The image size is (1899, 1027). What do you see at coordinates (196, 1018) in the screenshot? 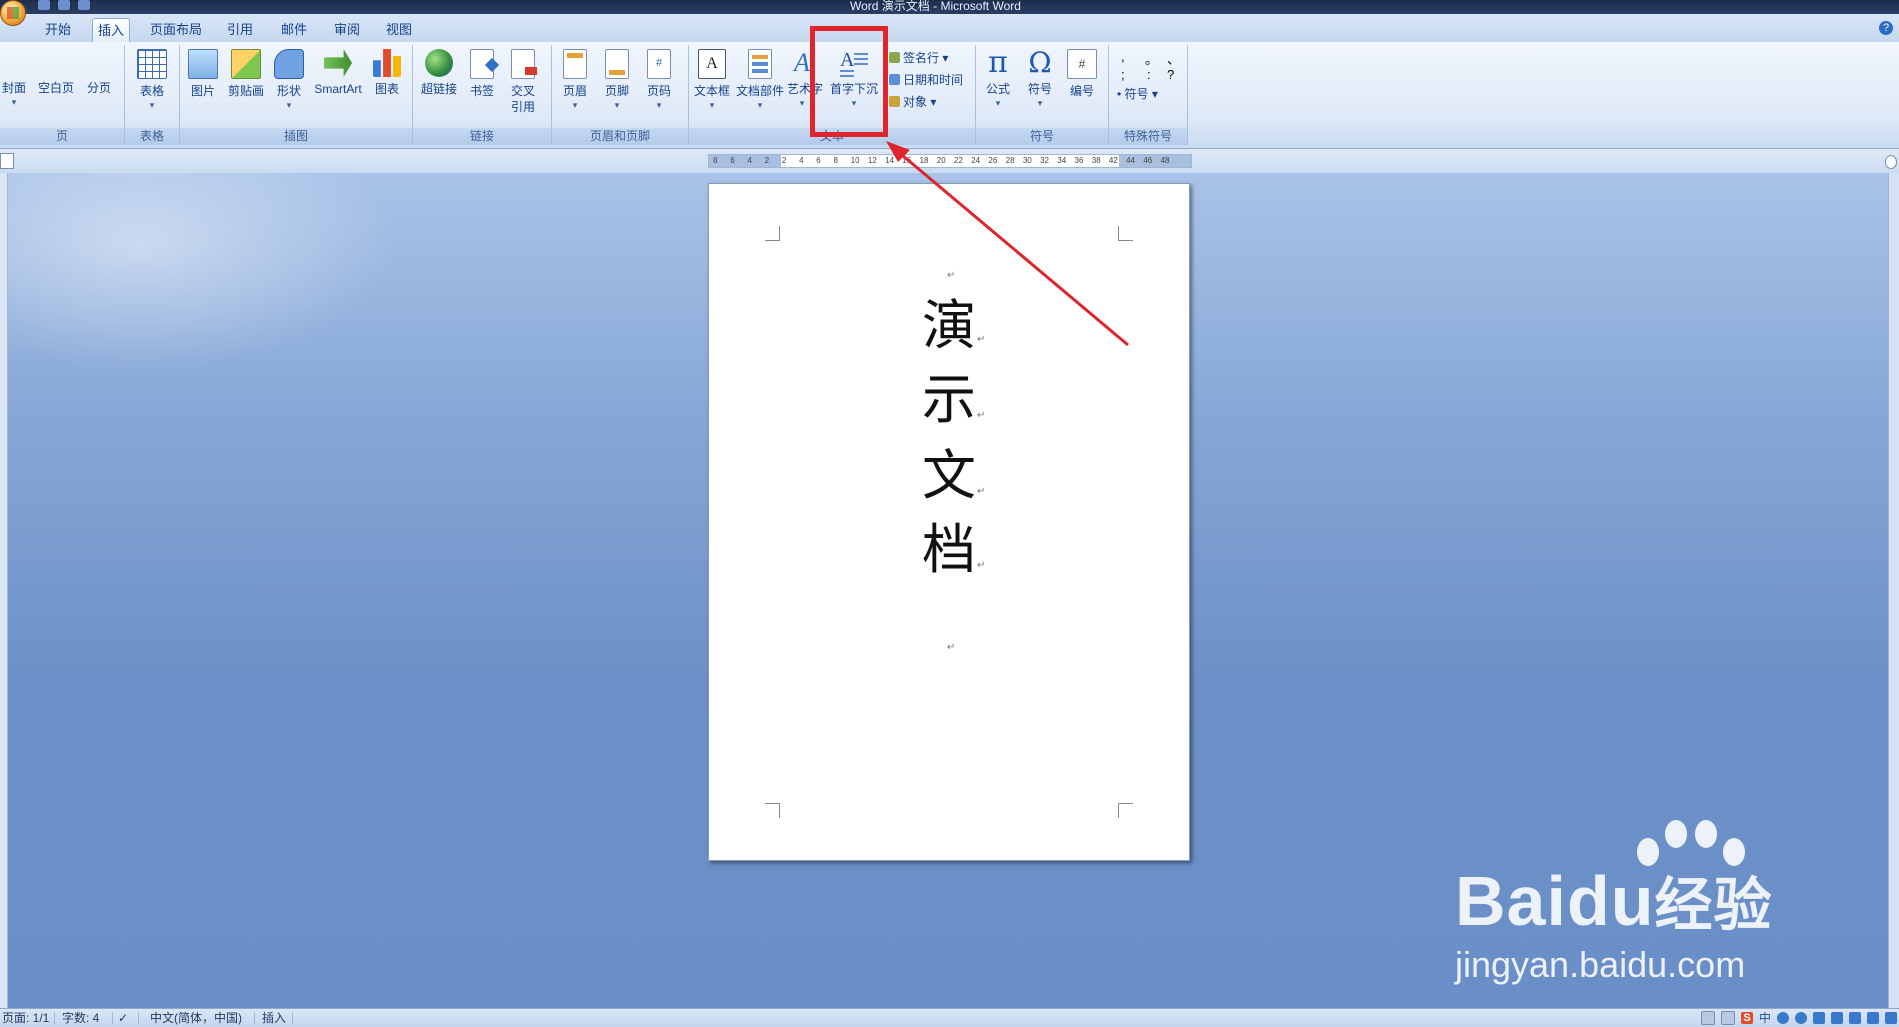
I see `status-language: 中文(简体，中国)` at bounding box center [196, 1018].